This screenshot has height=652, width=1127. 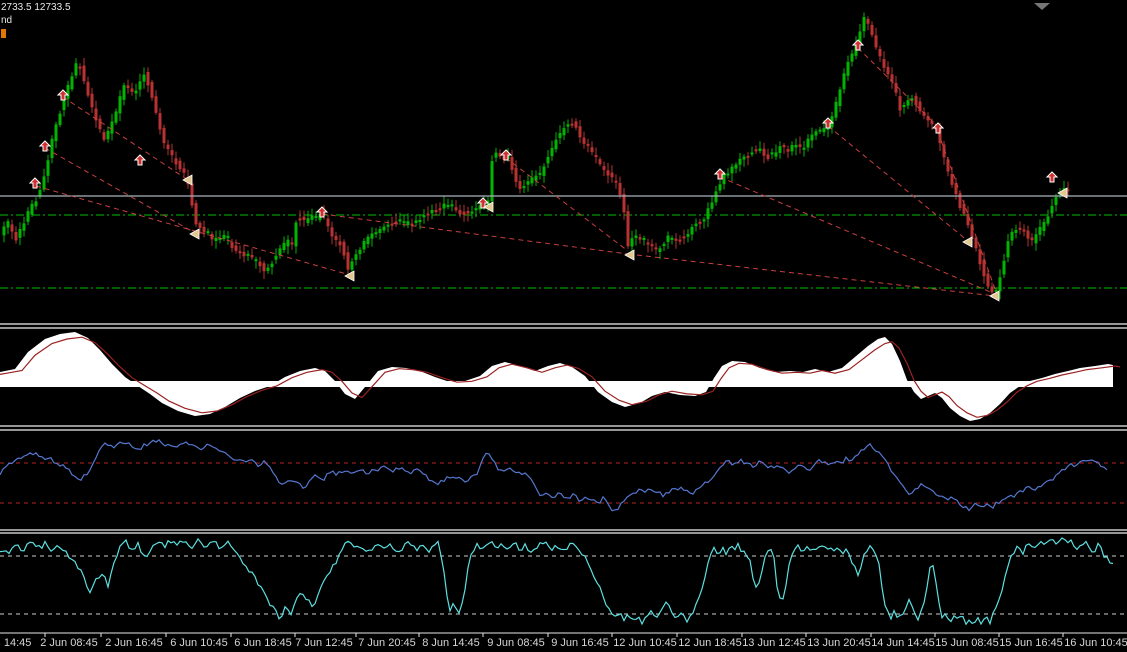 I want to click on time-axis-label: 16 Jun 10:45, so click(x=1095, y=643).